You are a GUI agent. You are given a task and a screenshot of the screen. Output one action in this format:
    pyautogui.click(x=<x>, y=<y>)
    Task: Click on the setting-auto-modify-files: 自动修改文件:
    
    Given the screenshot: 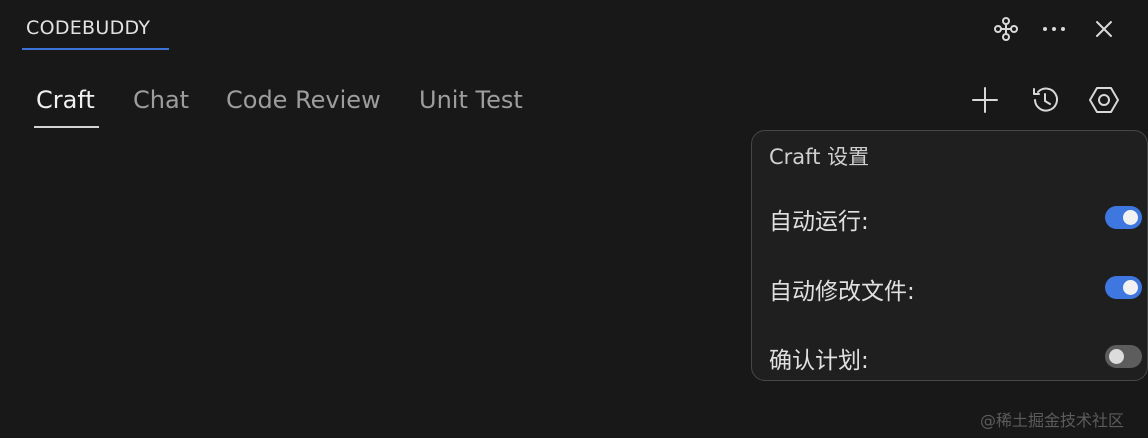 What is the action you would take?
    pyautogui.click(x=955, y=285)
    